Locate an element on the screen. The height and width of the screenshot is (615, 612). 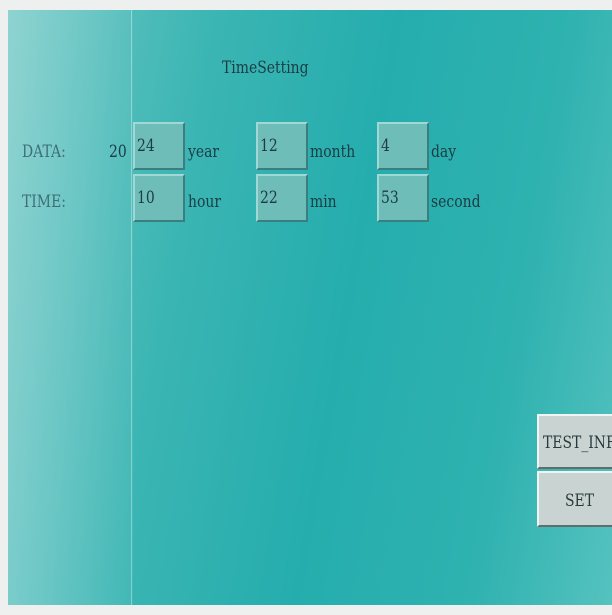
second-unit-label: second is located at coordinates (456, 202).